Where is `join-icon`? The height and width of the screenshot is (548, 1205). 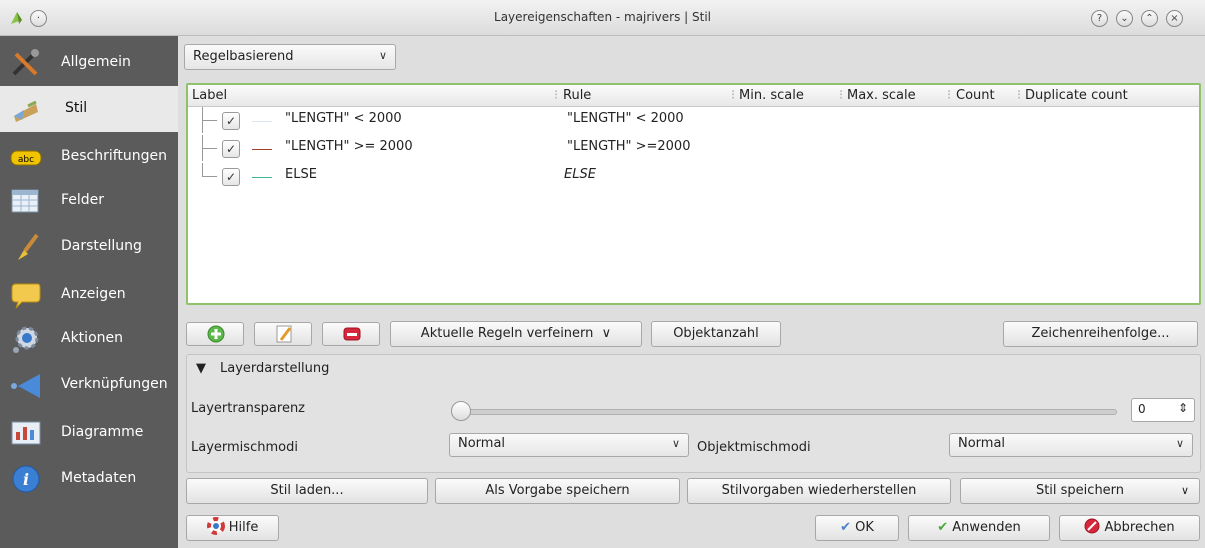
join-icon is located at coordinates (25, 386).